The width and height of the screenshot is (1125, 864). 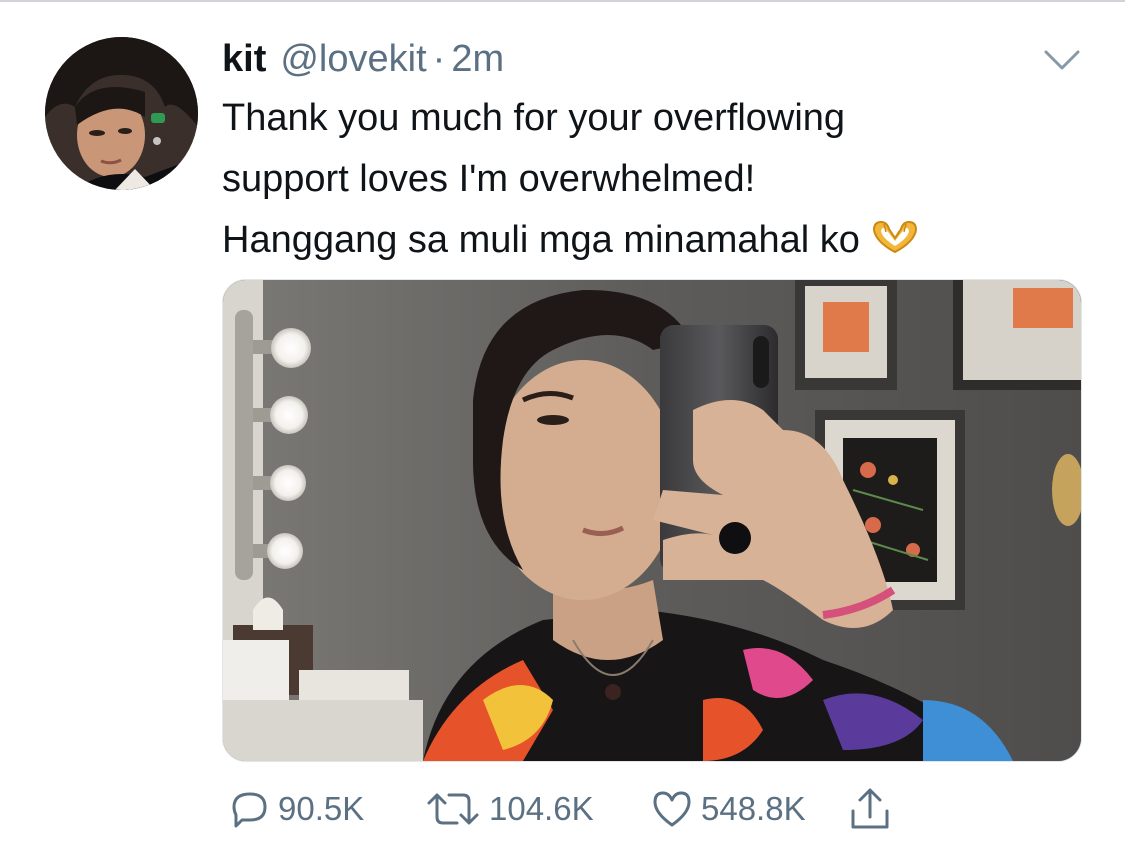 I want to click on avatar-image, so click(x=121, y=113).